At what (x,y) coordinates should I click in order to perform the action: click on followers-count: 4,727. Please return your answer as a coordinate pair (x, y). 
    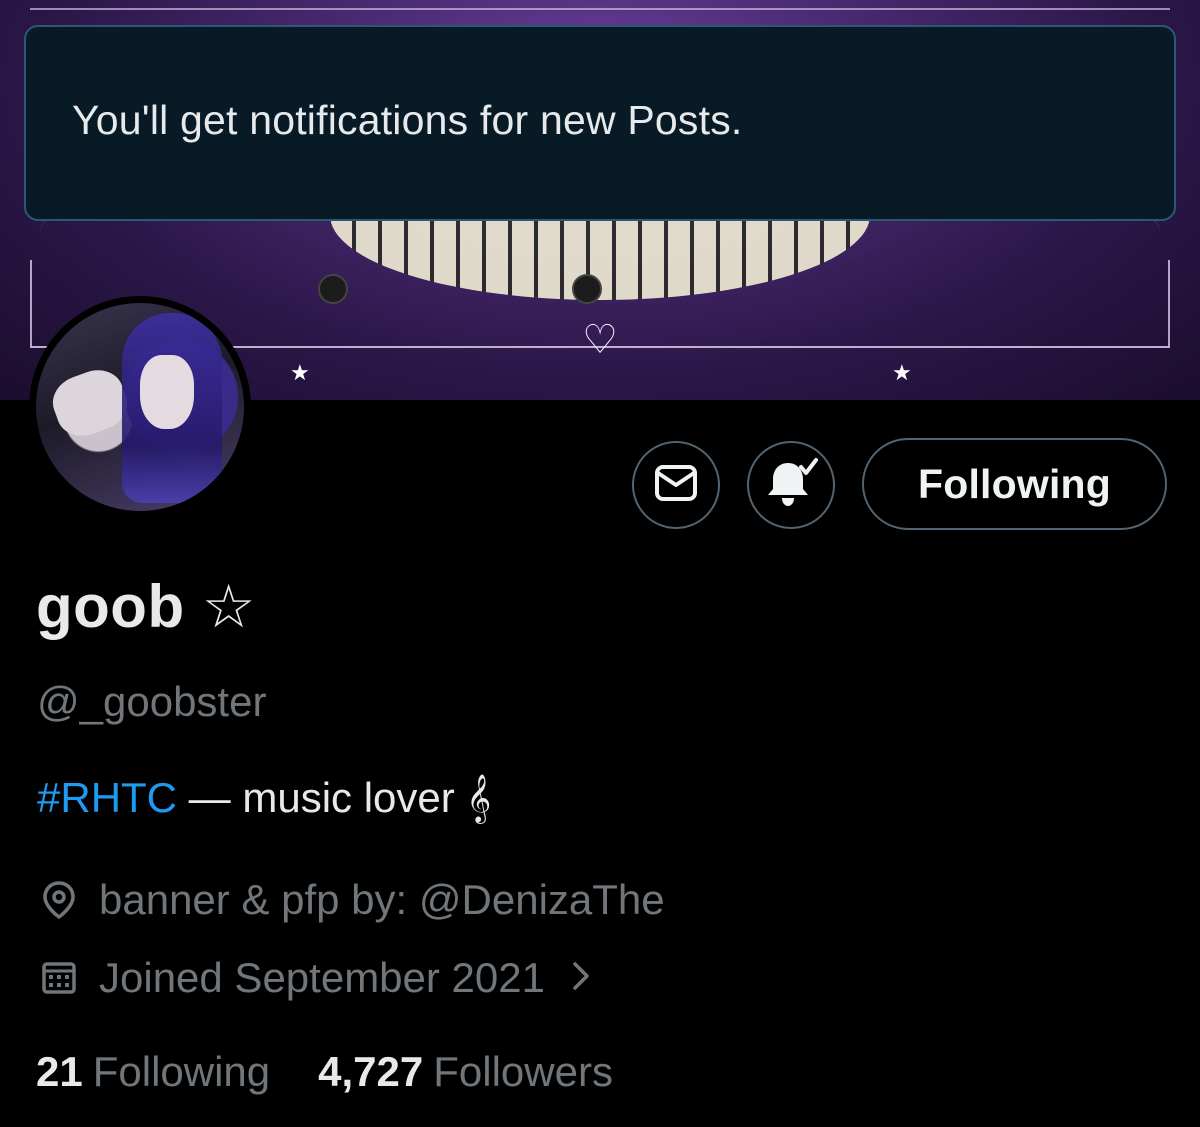
    Looking at the image, I should click on (371, 1071).